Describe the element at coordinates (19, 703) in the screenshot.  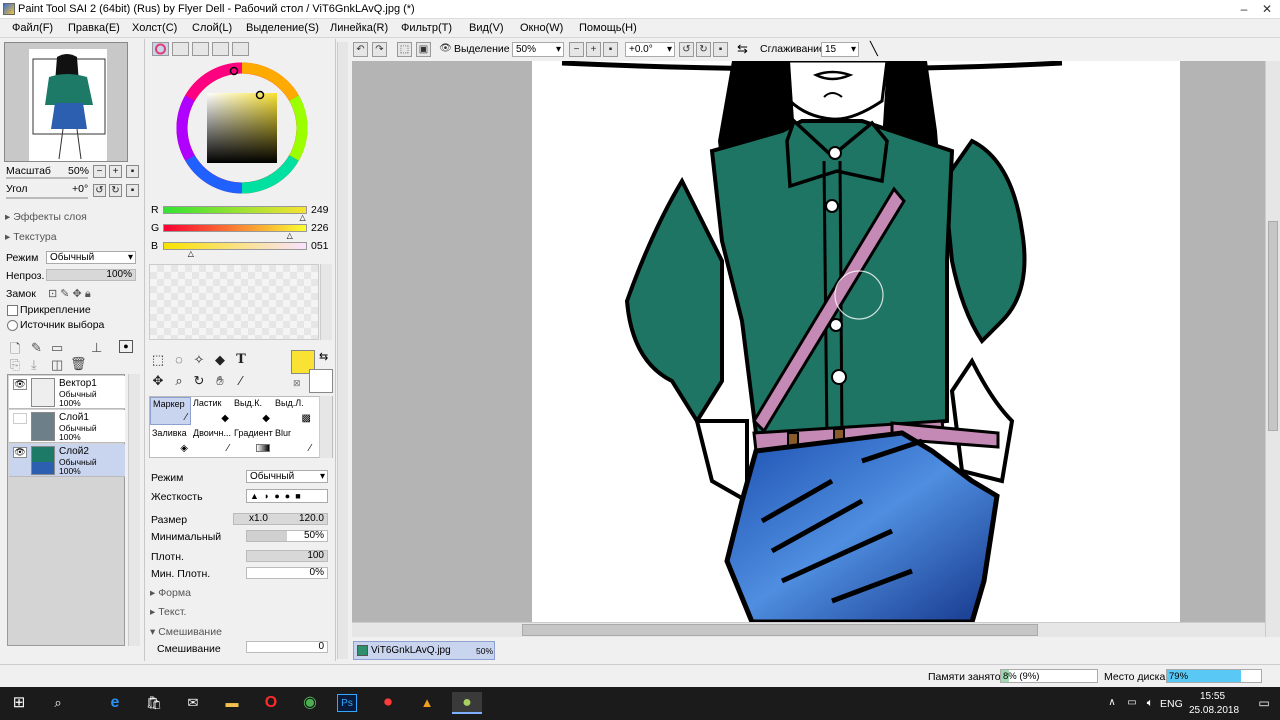
I see `windows-icon: ⊞` at that location.